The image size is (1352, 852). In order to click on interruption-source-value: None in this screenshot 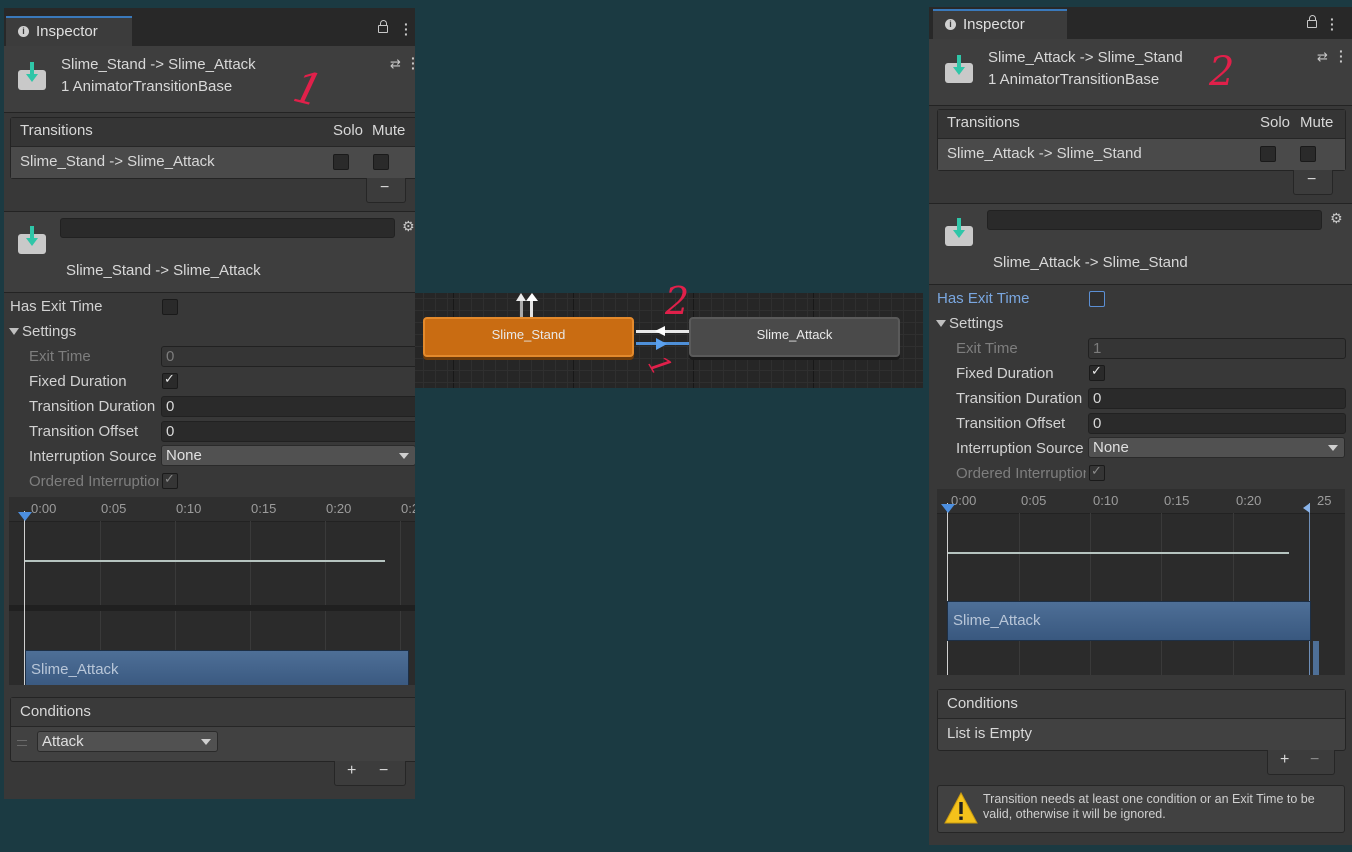, I will do `click(1111, 447)`.